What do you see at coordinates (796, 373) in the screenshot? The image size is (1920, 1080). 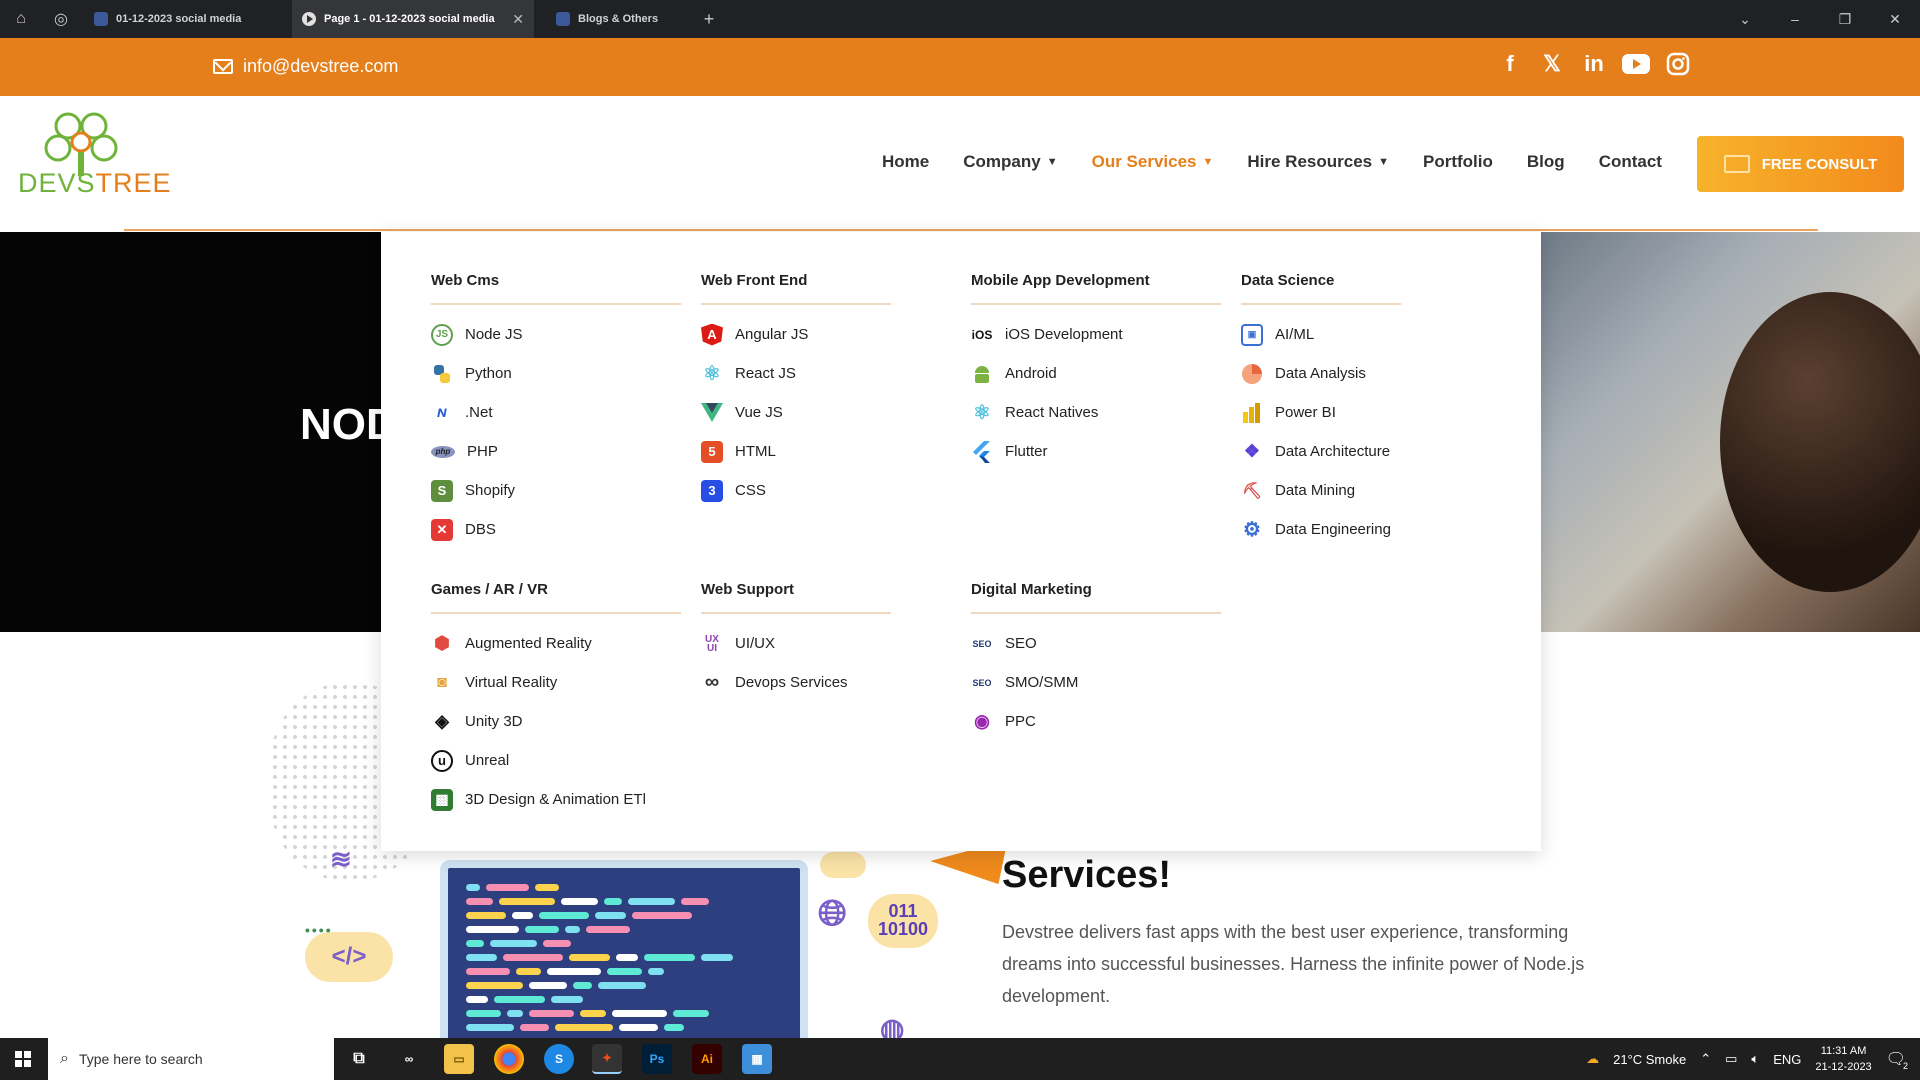 I see `menu-item-react-js: ⚛ React JS` at bounding box center [796, 373].